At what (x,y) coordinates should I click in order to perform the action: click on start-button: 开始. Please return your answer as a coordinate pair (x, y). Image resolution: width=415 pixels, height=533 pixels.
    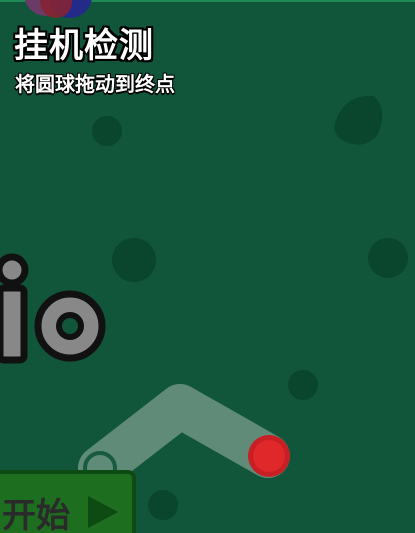
    Looking at the image, I should click on (68, 501).